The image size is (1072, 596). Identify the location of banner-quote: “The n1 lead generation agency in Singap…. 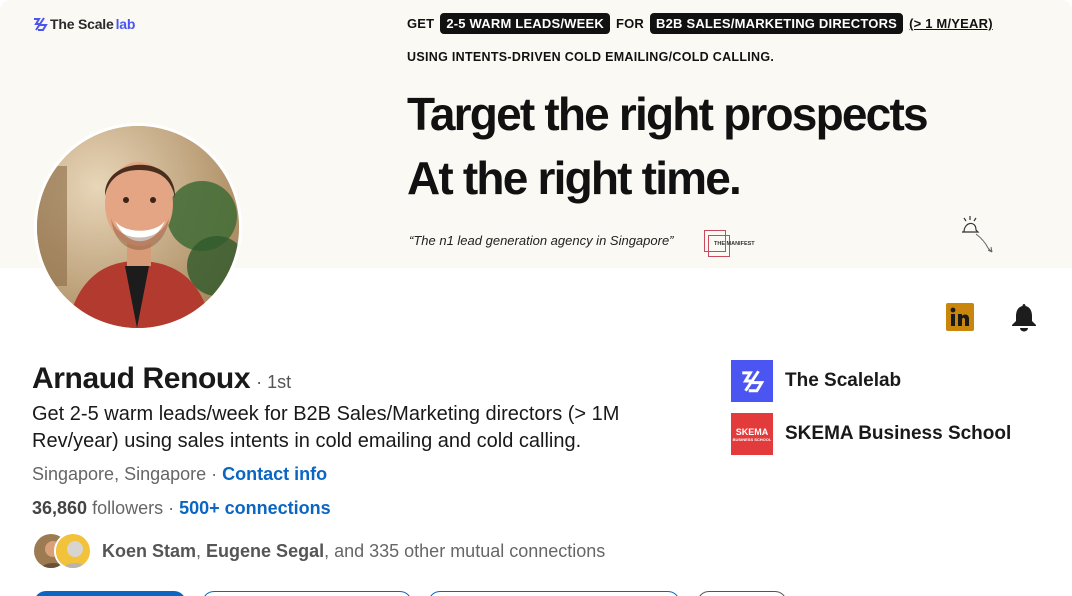
(541, 240).